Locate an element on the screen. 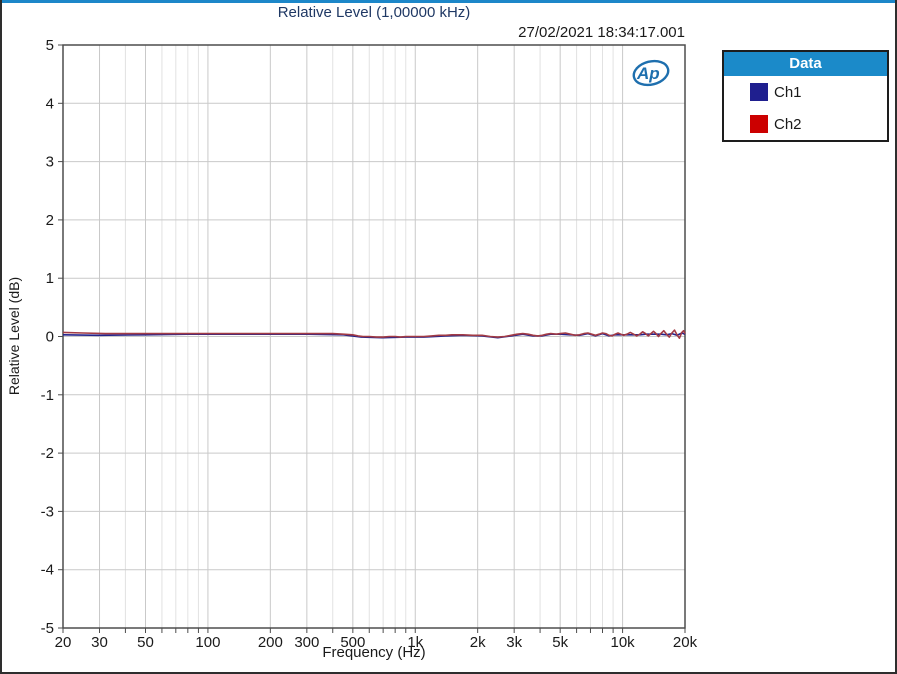 This screenshot has height=674, width=897. legend-body: Ch1 Ch2 is located at coordinates (805, 108).